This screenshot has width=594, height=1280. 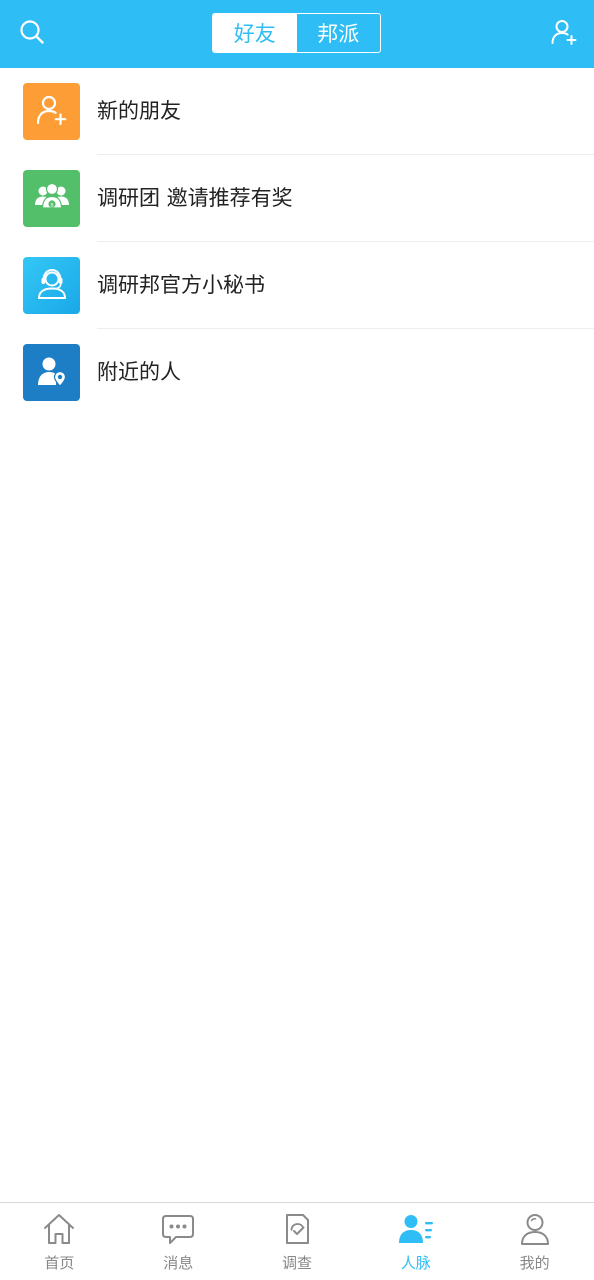 I want to click on tab-survey: 调查, so click(x=297, y=1241).